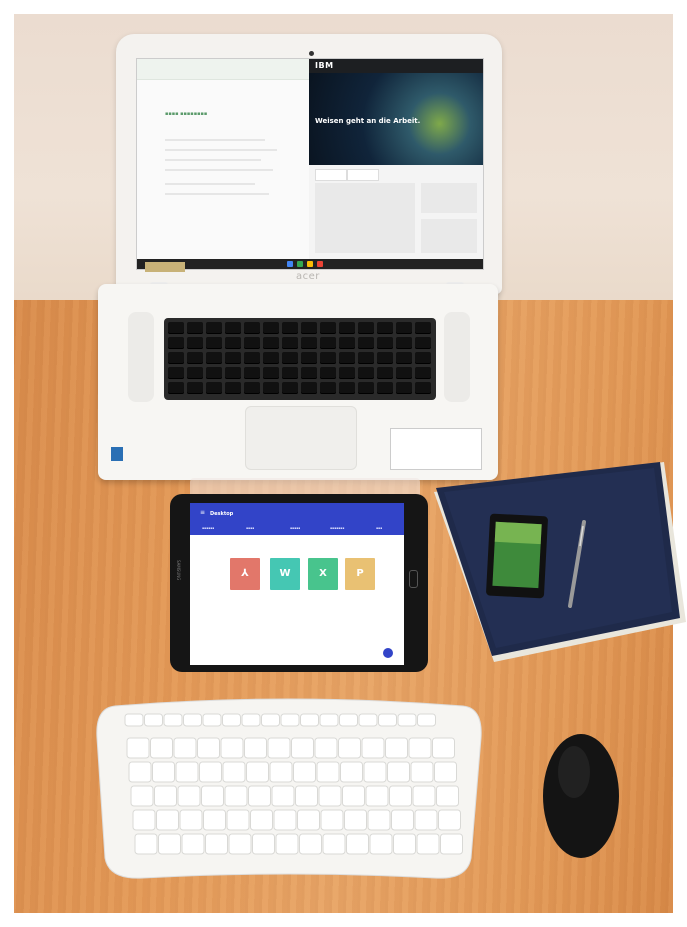 The width and height of the screenshot is (687, 927). Describe the element at coordinates (581, 796) in the screenshot. I see `wireless-mouse` at that location.